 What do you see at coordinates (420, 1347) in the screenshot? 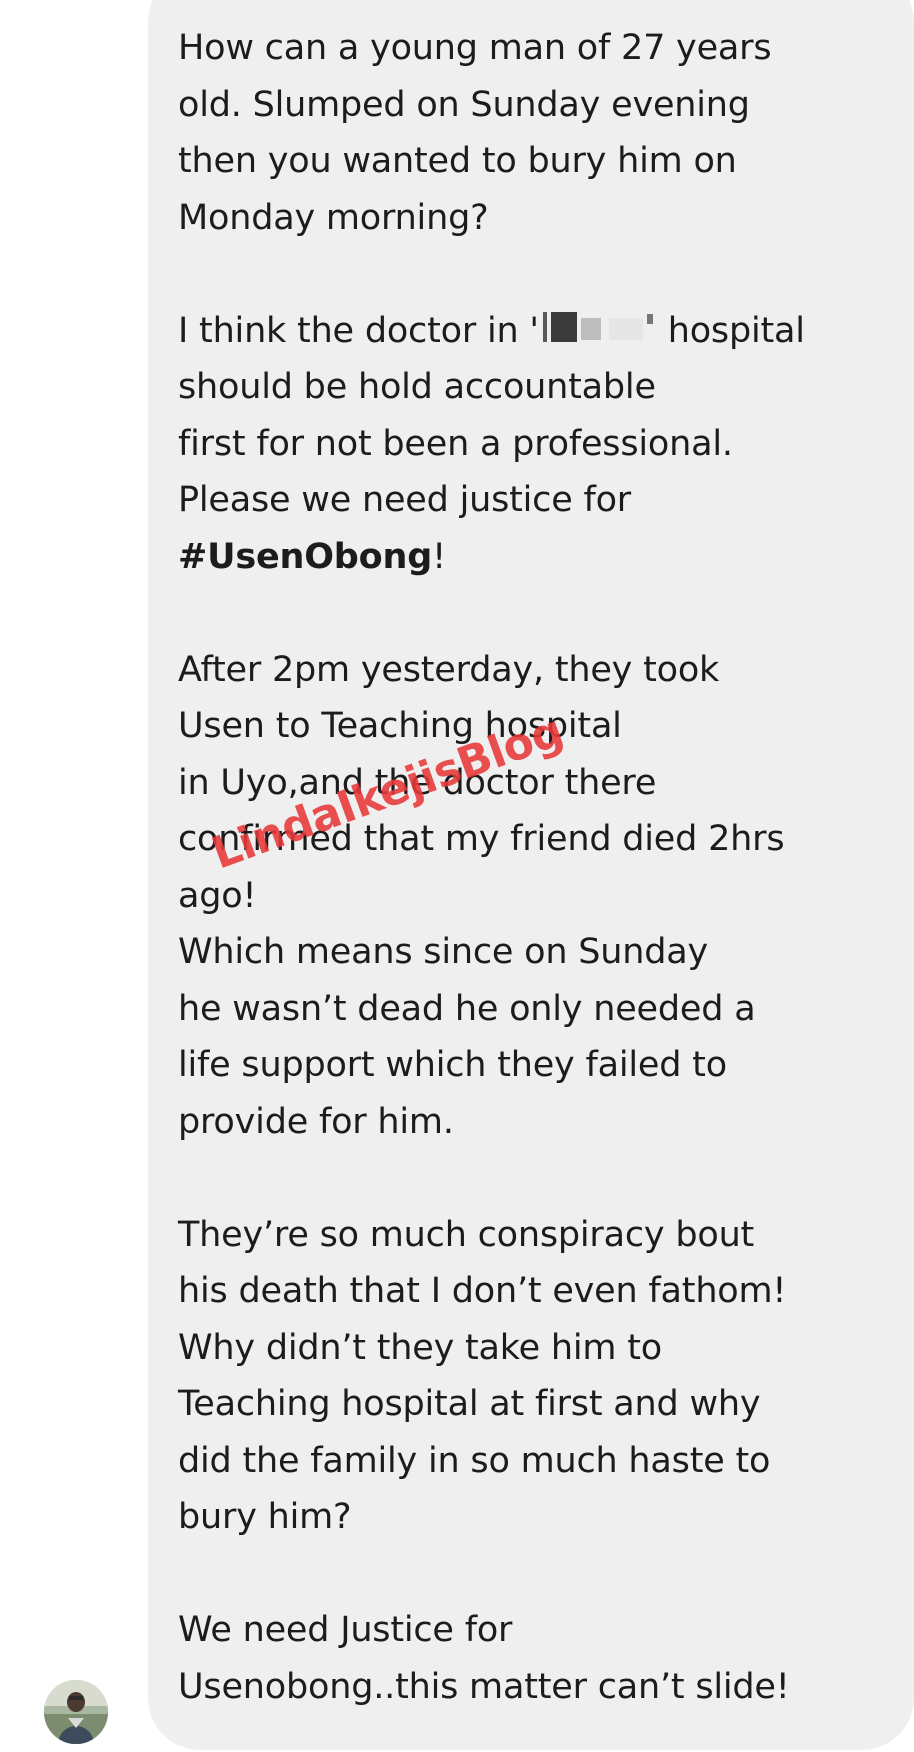
I see `message-line: Why didn’t they take him to` at bounding box center [420, 1347].